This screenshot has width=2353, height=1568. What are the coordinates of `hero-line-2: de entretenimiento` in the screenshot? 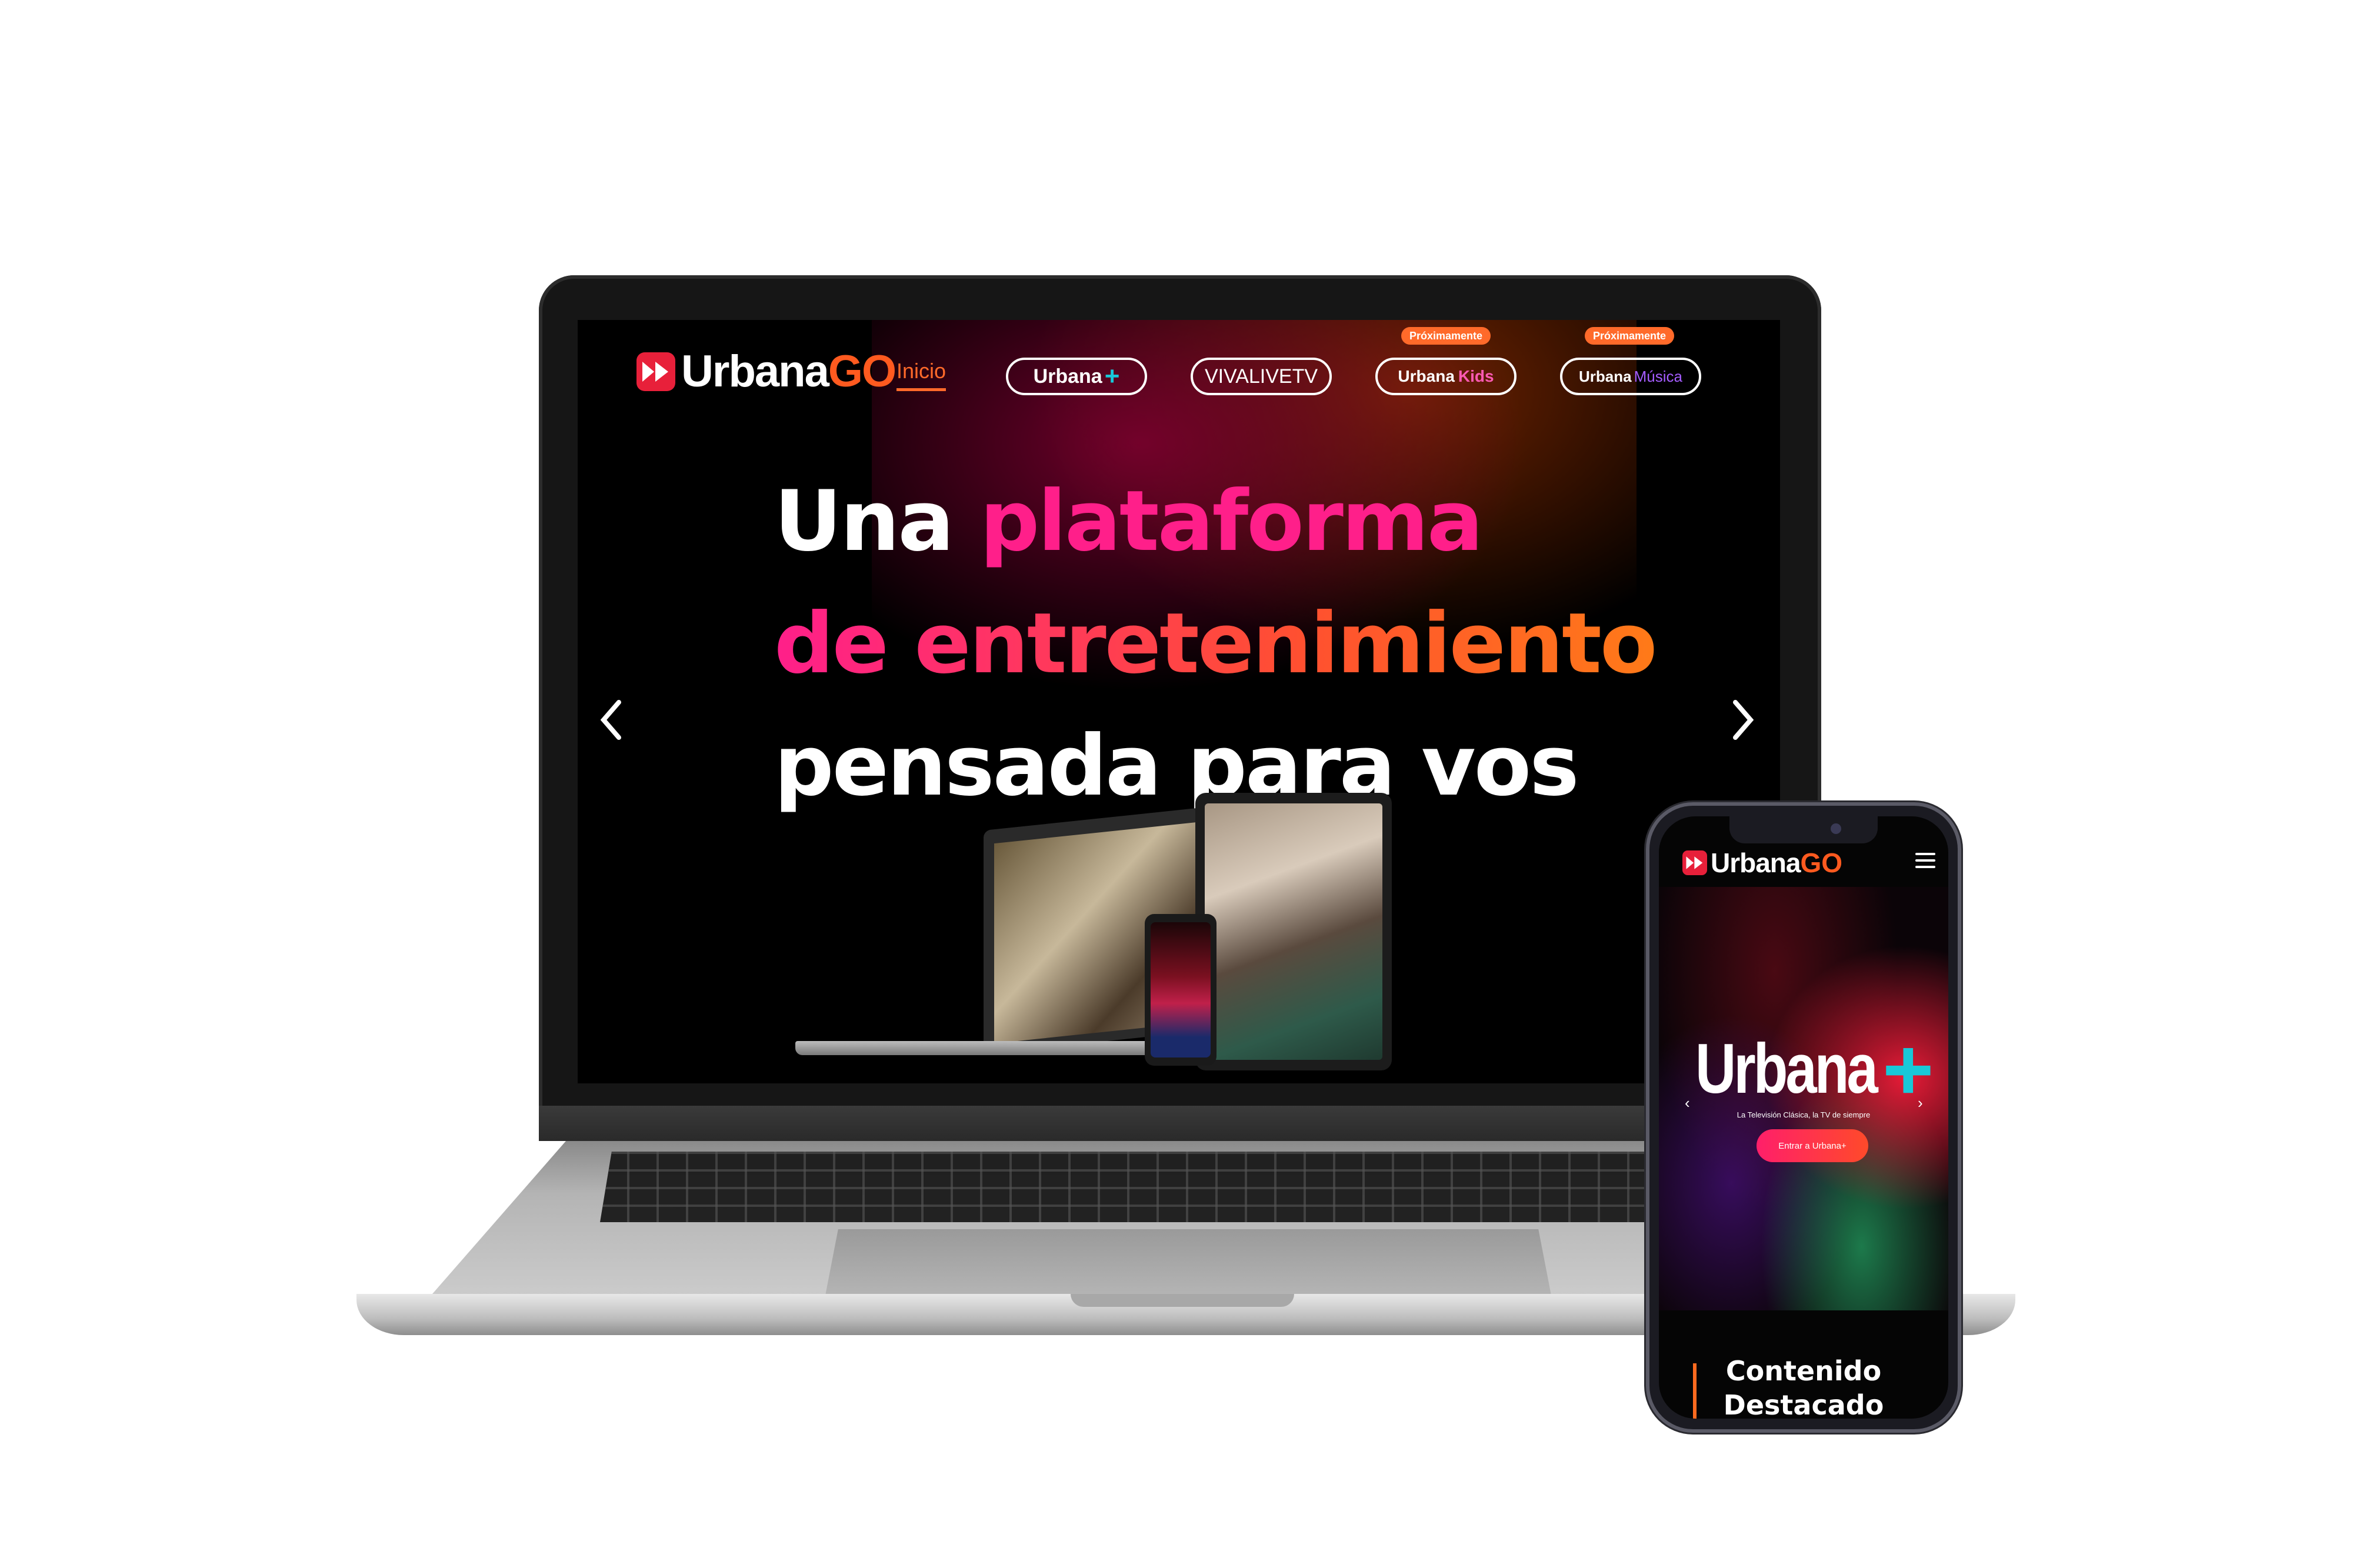 It's located at (1215, 643).